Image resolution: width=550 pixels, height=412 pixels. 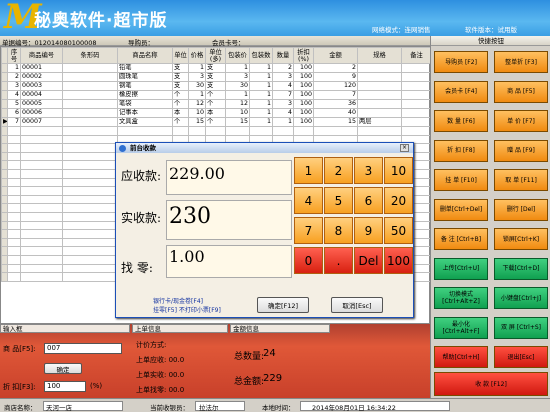 What do you see at coordinates (145, 104) in the screenshot?
I see `table-cell: 笔袋` at bounding box center [145, 104].